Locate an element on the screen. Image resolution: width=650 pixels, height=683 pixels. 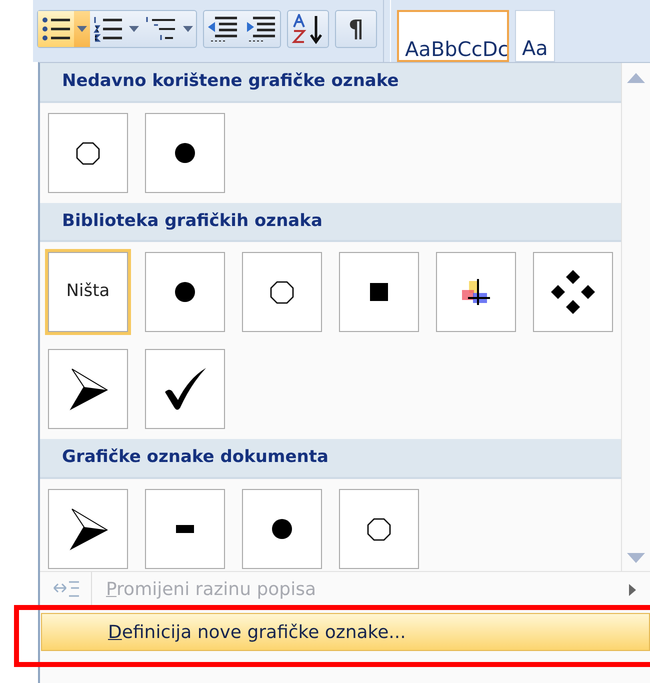
style-preview: Aa is located at coordinates (535, 36).